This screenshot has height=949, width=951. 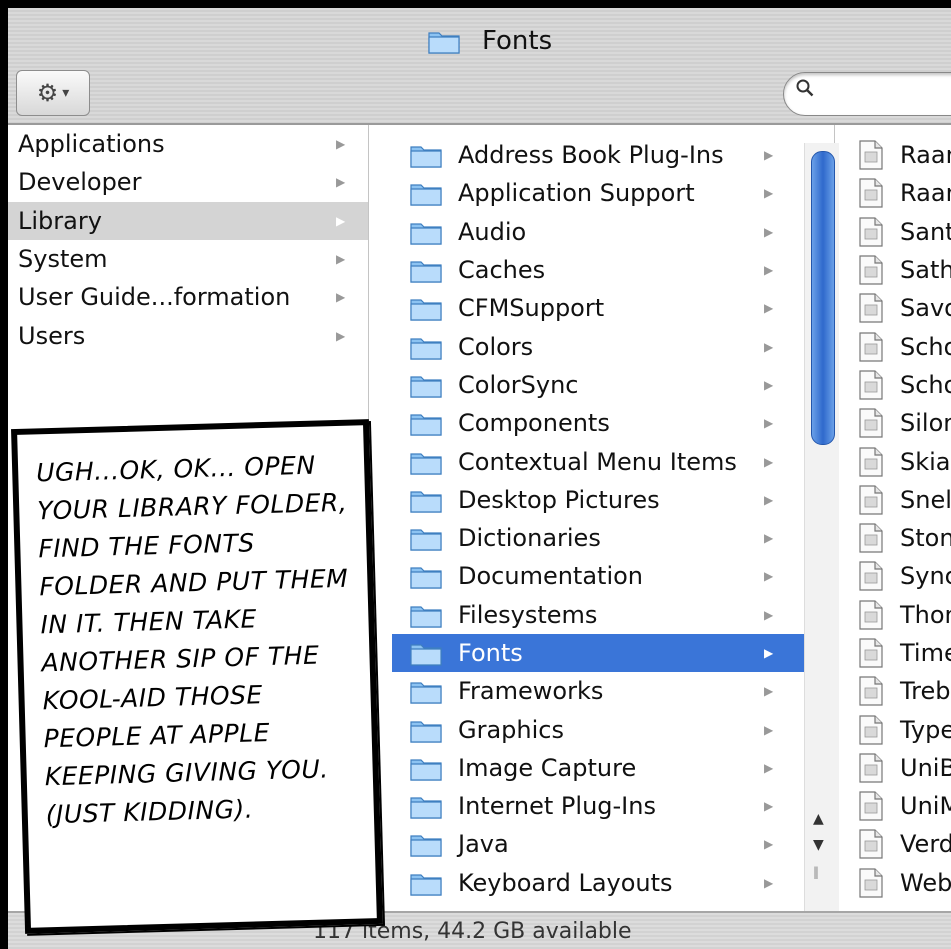 I want to click on item-label: Contextual Menu Items, so click(x=597, y=461).